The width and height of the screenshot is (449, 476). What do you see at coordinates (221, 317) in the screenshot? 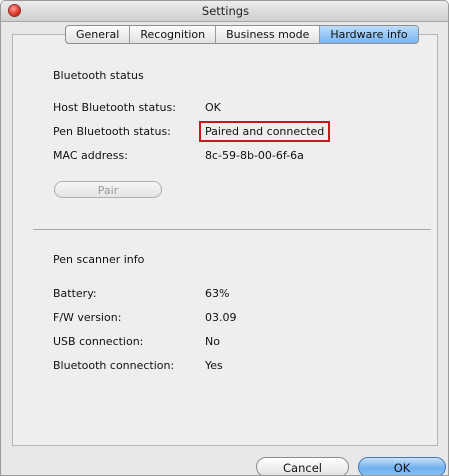
I see `fw-version-value: 03.09` at bounding box center [221, 317].